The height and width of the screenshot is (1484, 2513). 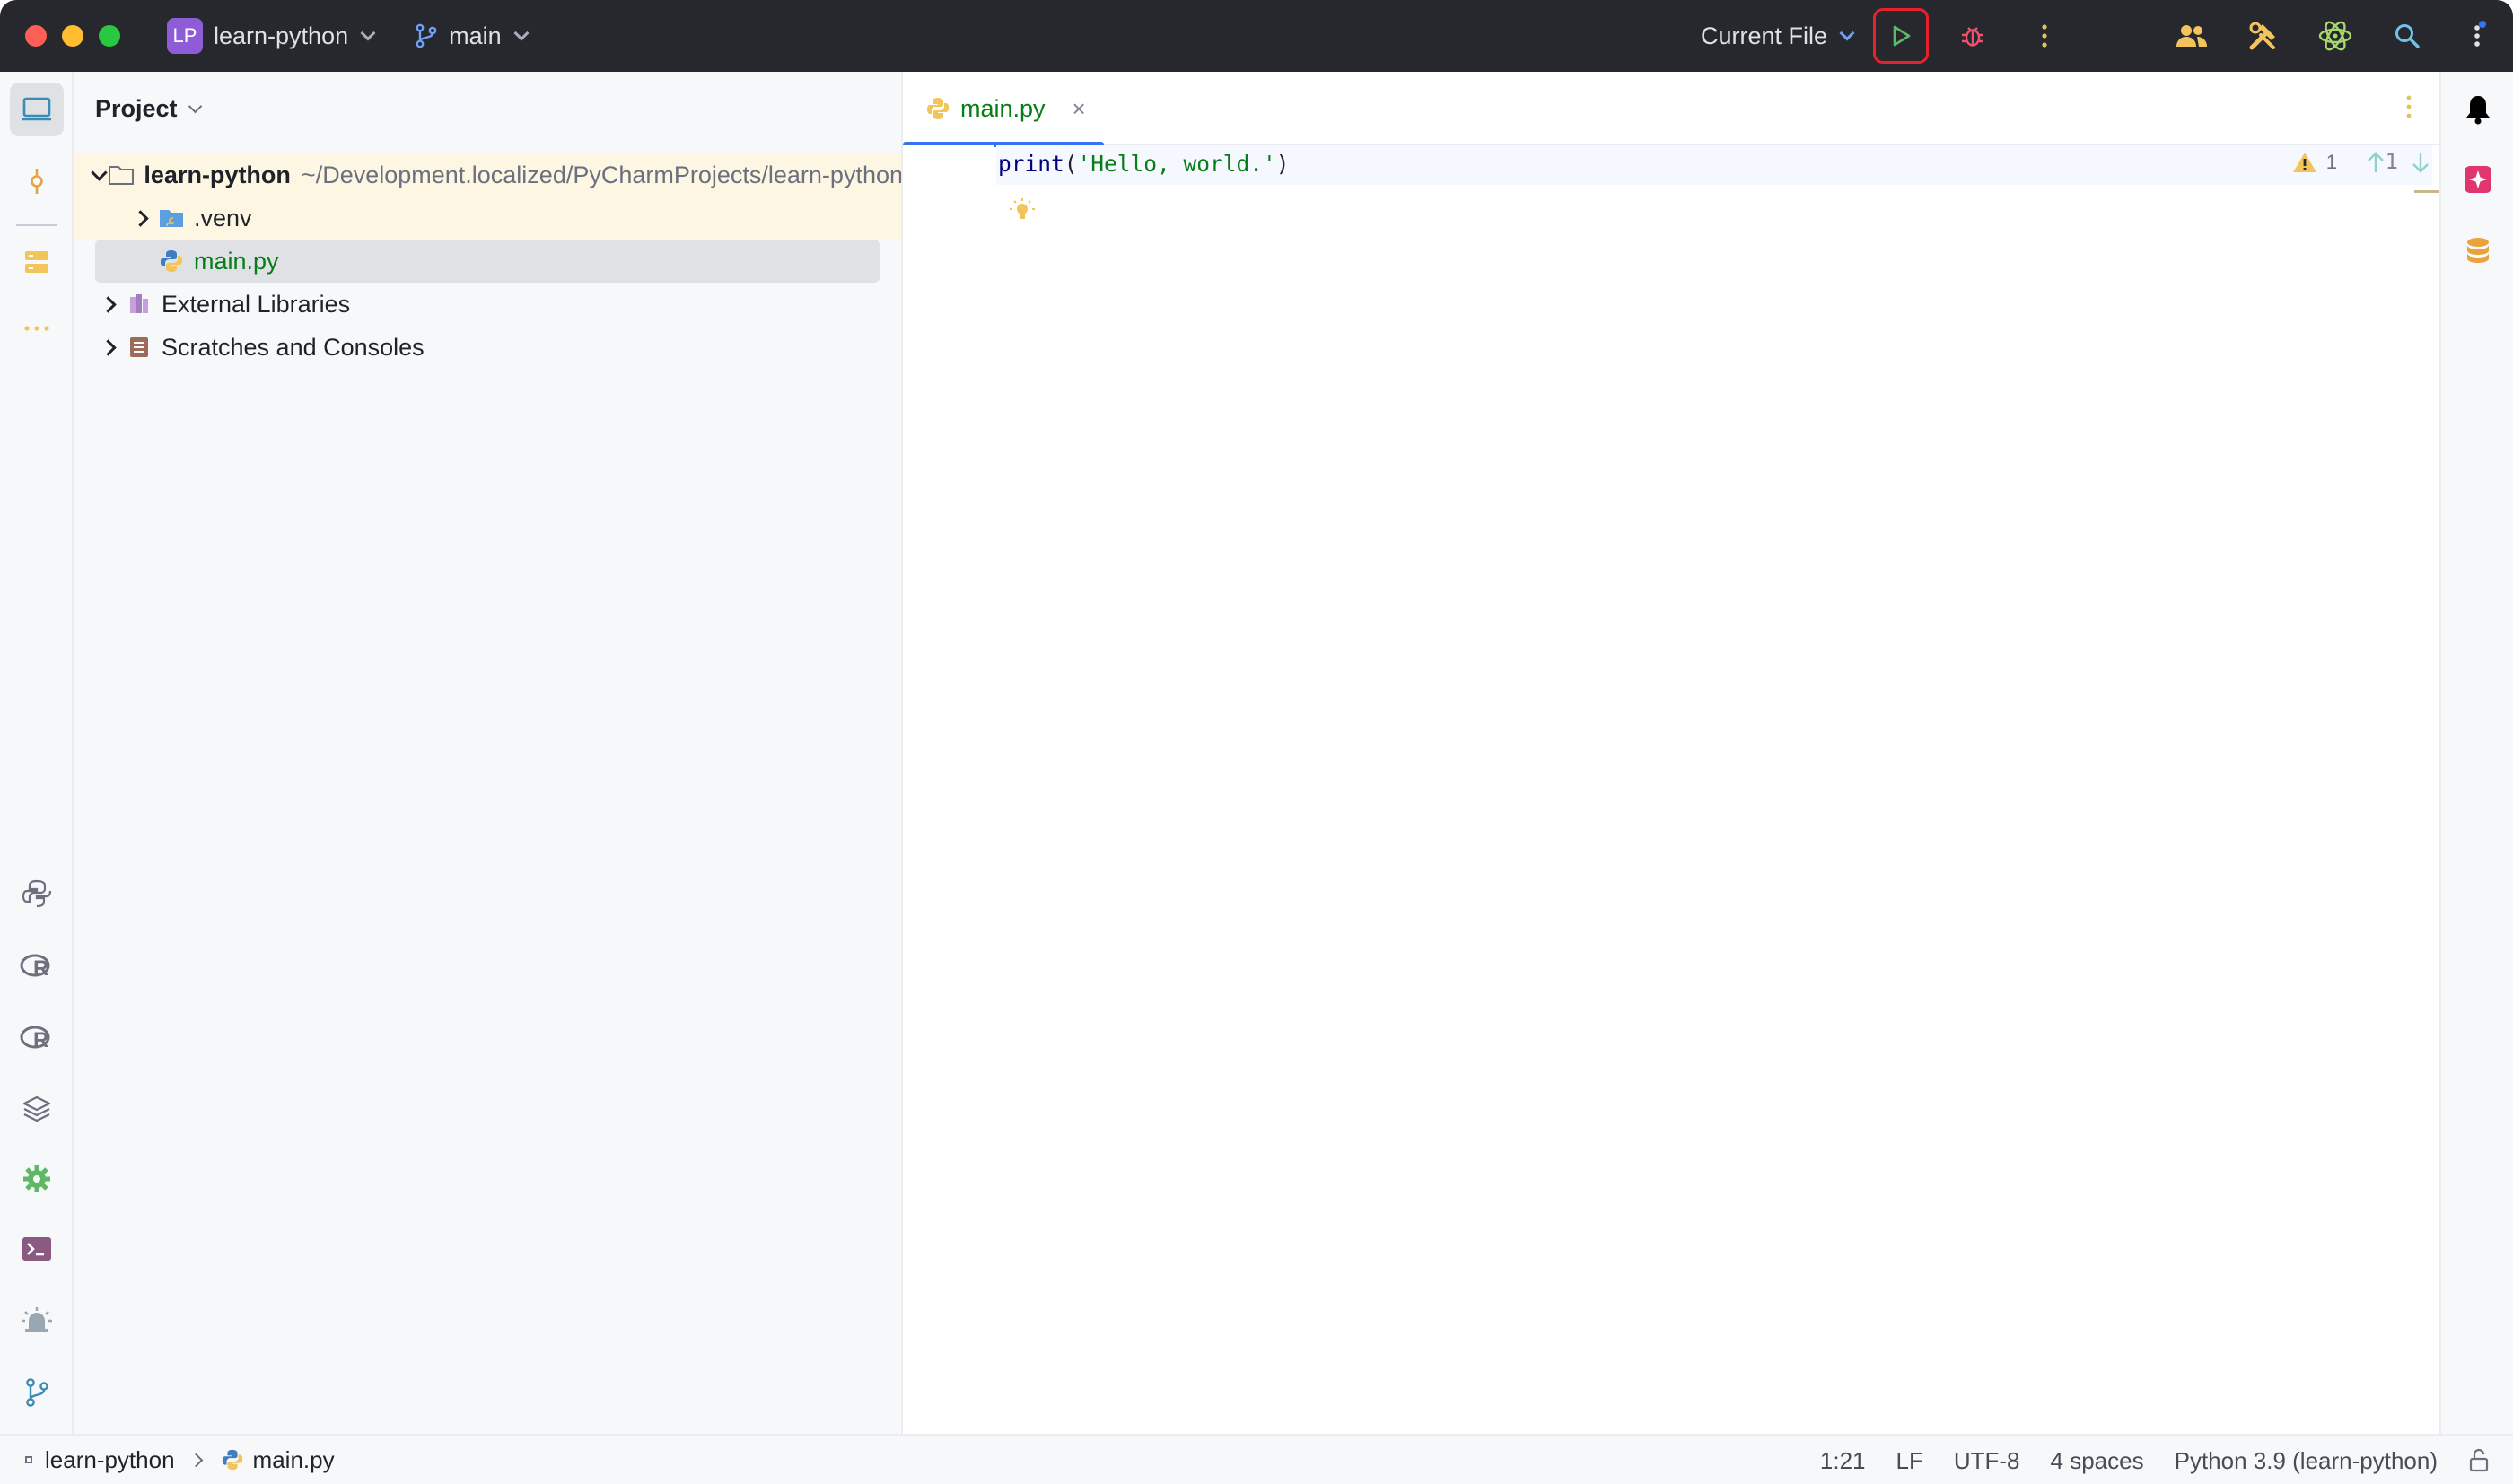 I want to click on r-console-button: R, so click(x=37, y=965).